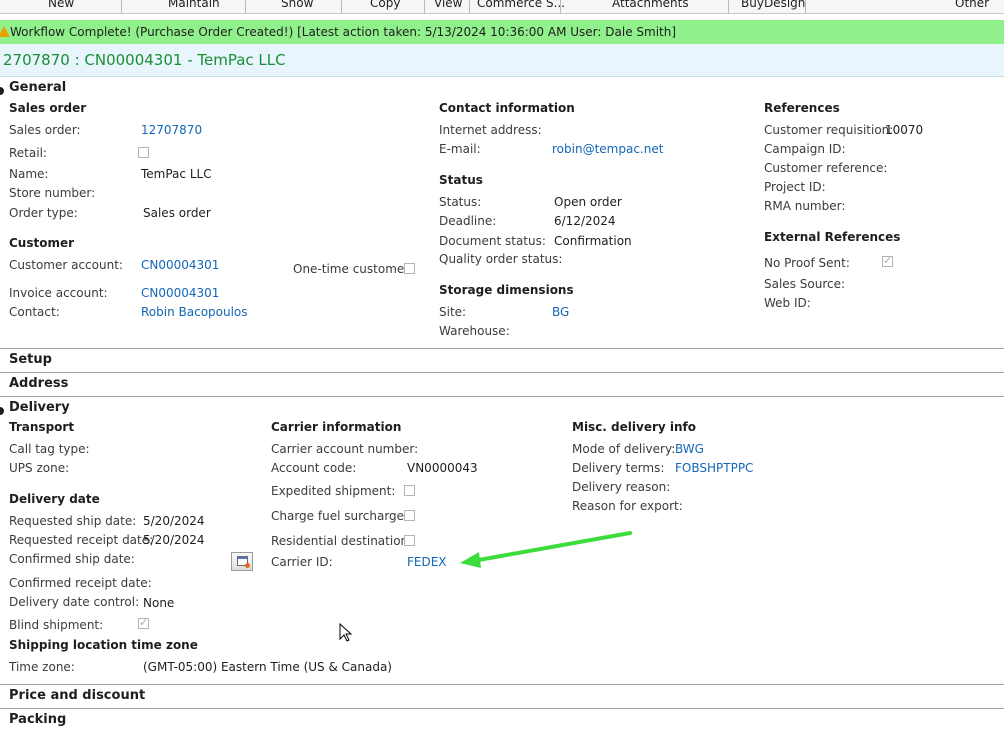 The width and height of the screenshot is (1004, 731). Describe the element at coordinates (174, 540) in the screenshot. I see `requested-receipt-date-value: 5/20/2024` at that location.